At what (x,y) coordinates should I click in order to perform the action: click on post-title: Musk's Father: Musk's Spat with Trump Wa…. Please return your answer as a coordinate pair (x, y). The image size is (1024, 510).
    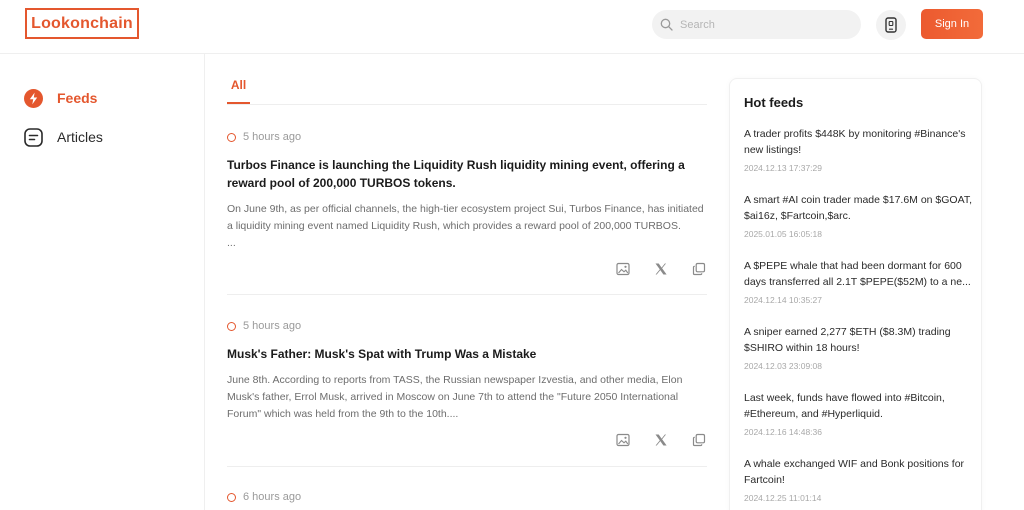
    Looking at the image, I should click on (467, 354).